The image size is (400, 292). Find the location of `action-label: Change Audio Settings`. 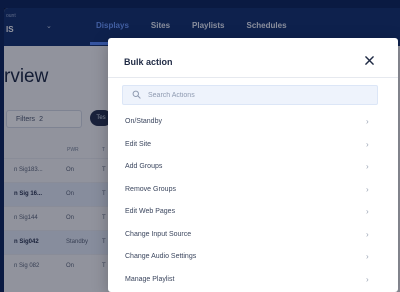

action-label: Change Audio Settings is located at coordinates (161, 256).